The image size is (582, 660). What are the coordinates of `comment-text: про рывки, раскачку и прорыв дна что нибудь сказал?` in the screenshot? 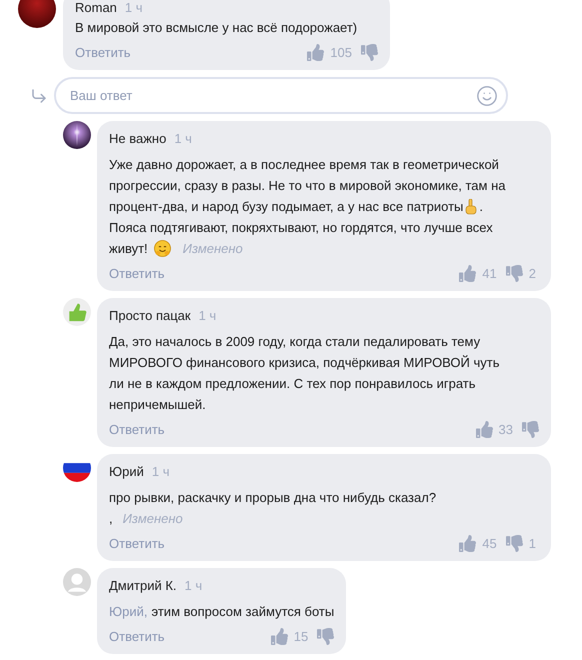 It's located at (272, 497).